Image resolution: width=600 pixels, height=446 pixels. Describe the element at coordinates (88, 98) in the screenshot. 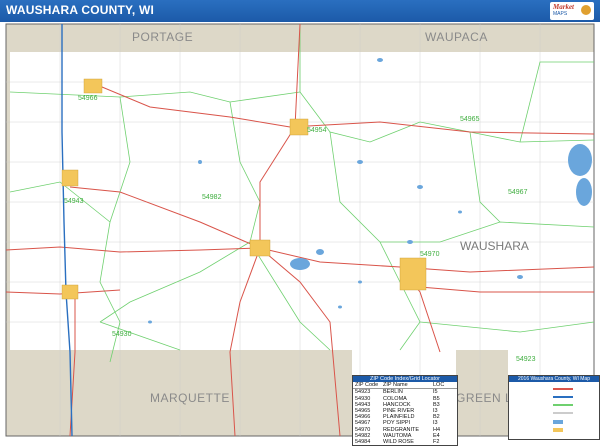

I see `zip-label-54966: 54966` at that location.